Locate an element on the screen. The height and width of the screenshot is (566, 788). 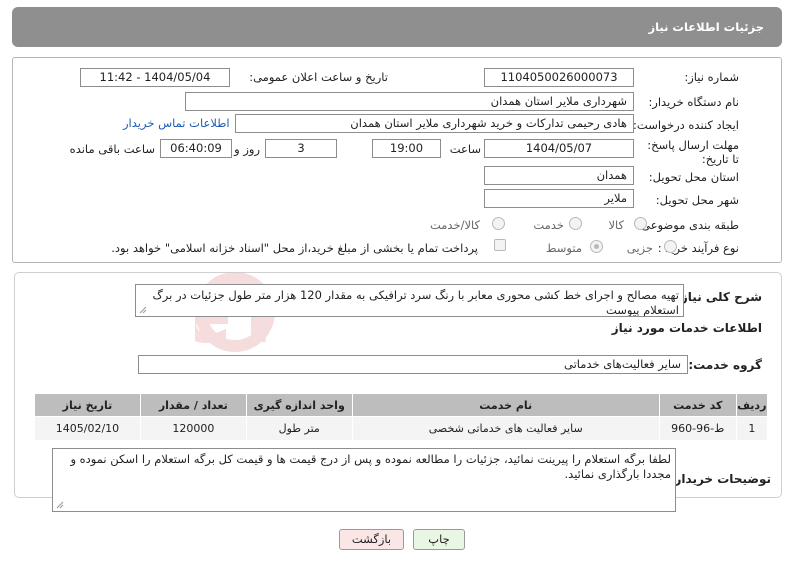
request-creator-label: ایجاد کننده درخواست: is located at coordinates (686, 125).